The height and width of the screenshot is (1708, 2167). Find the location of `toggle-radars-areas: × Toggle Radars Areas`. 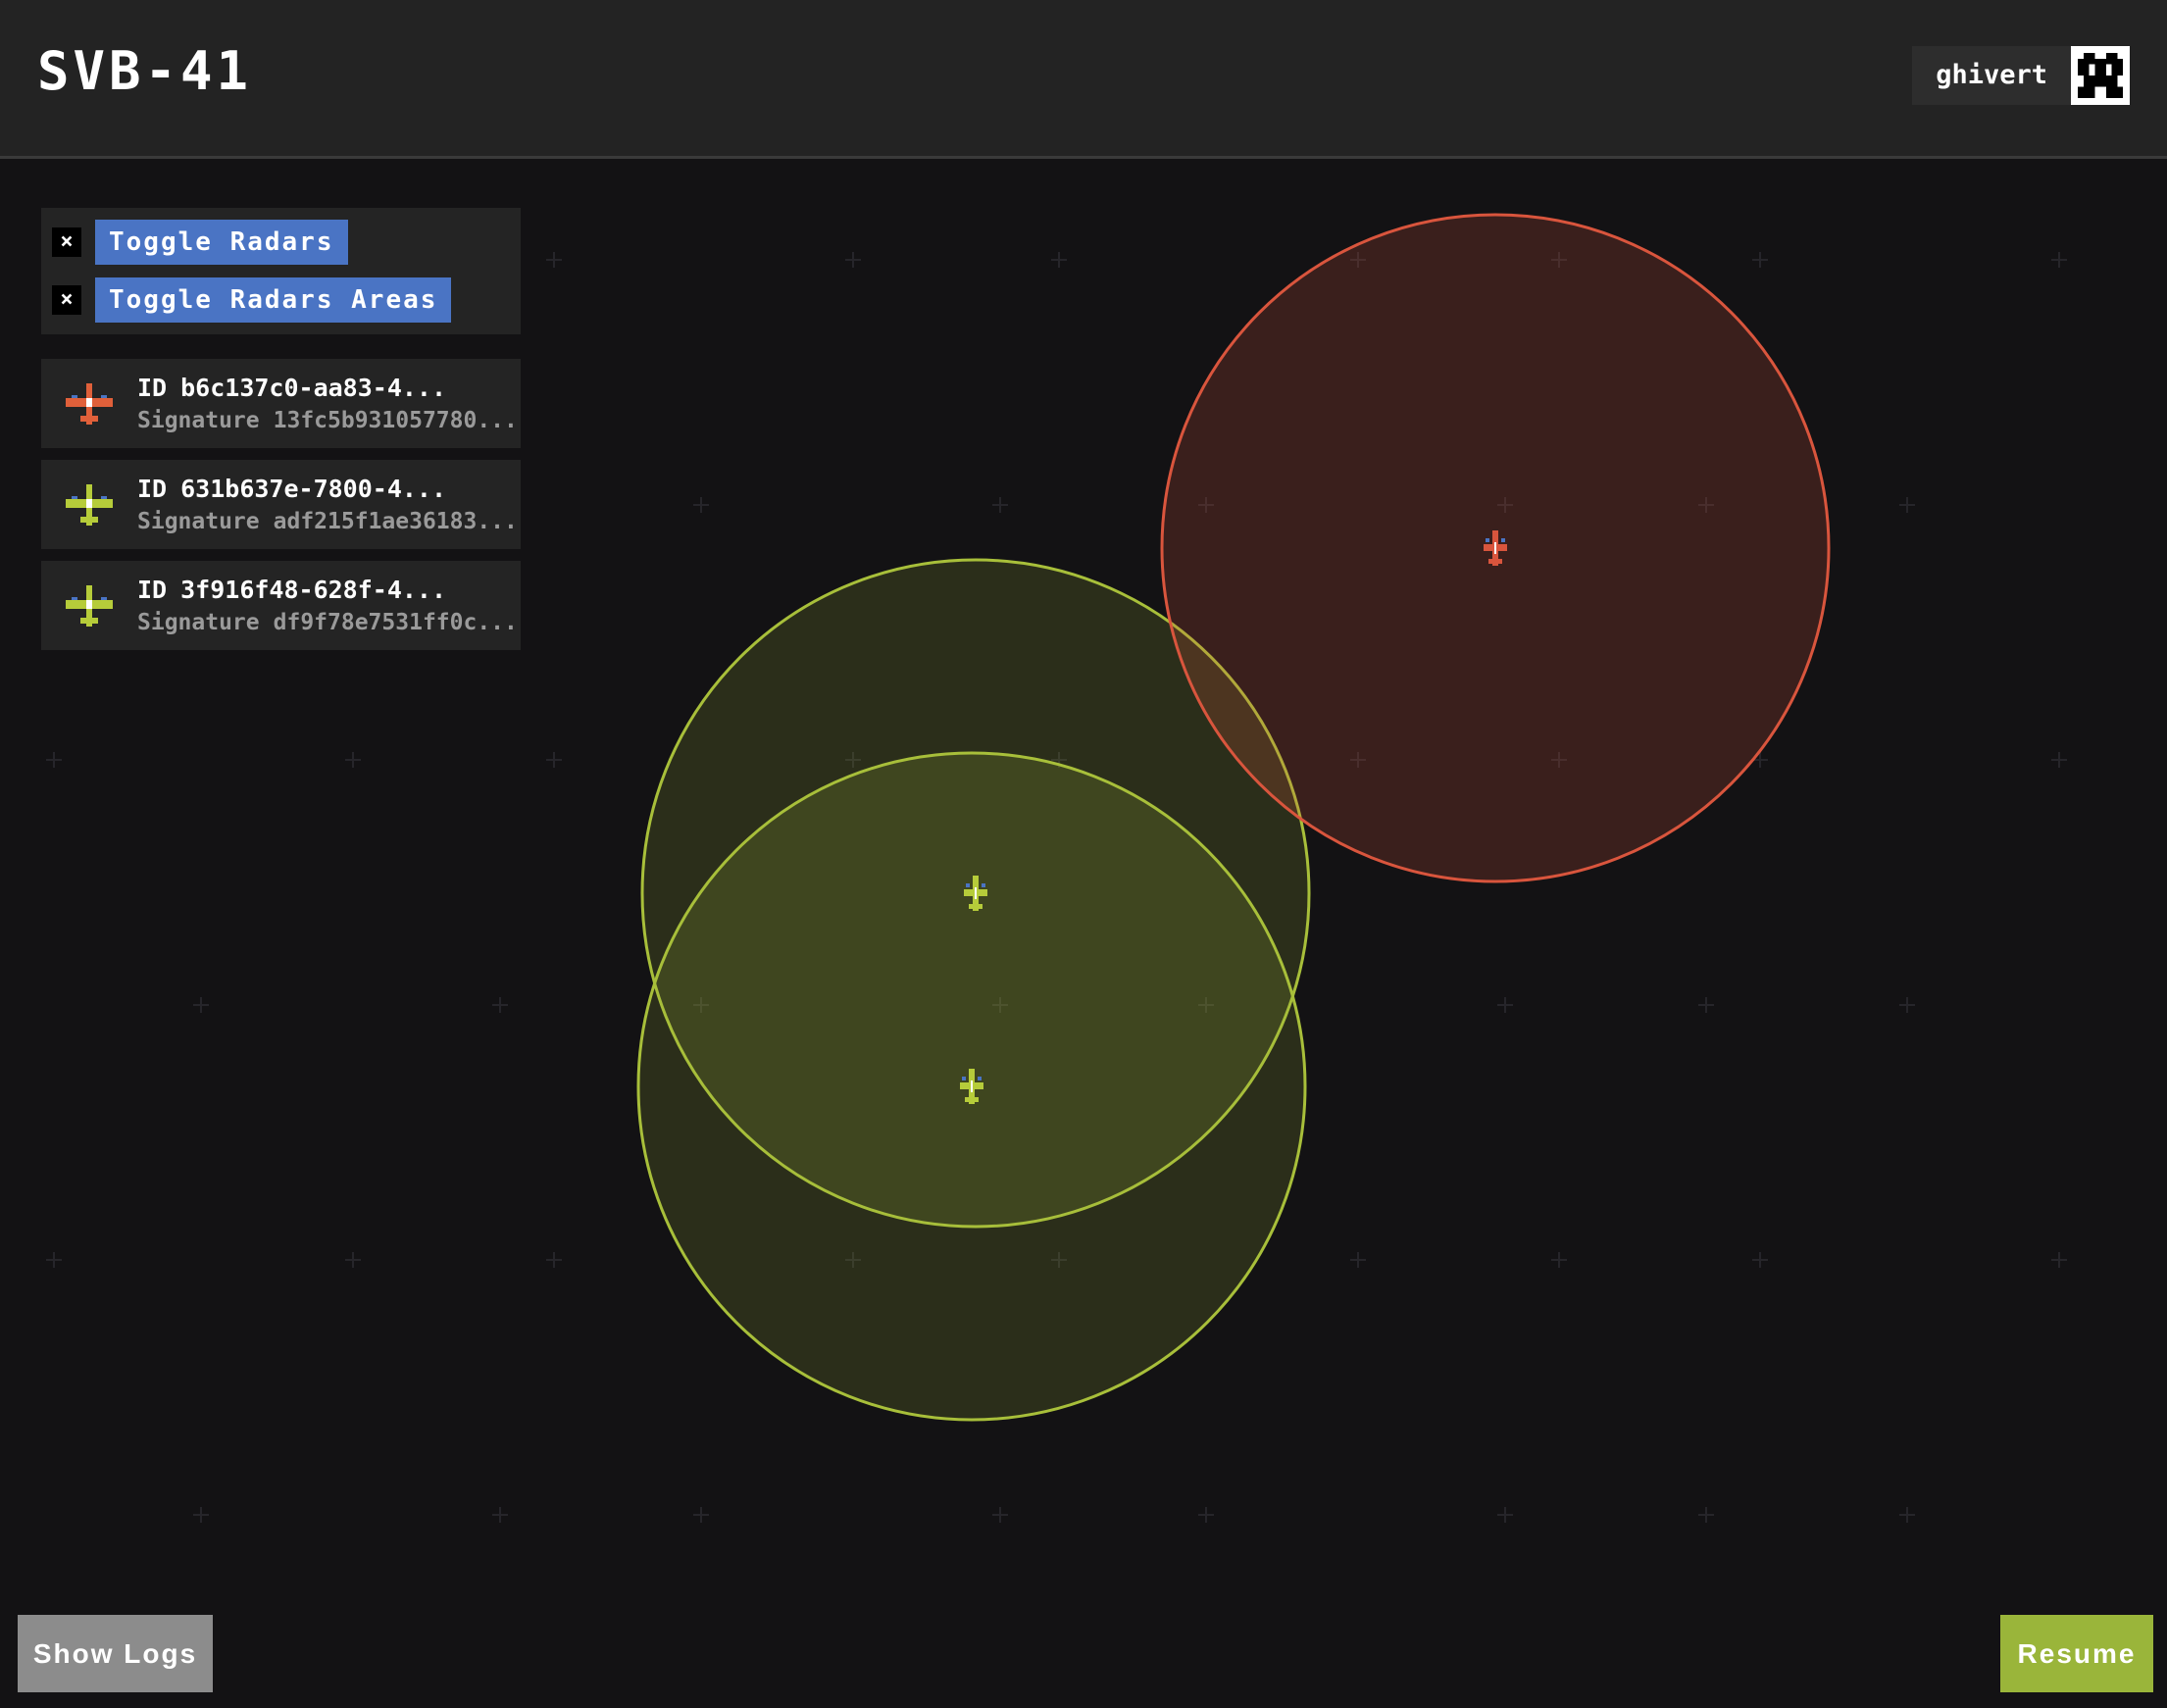

toggle-radars-areas: × Toggle Radars Areas is located at coordinates (281, 300).